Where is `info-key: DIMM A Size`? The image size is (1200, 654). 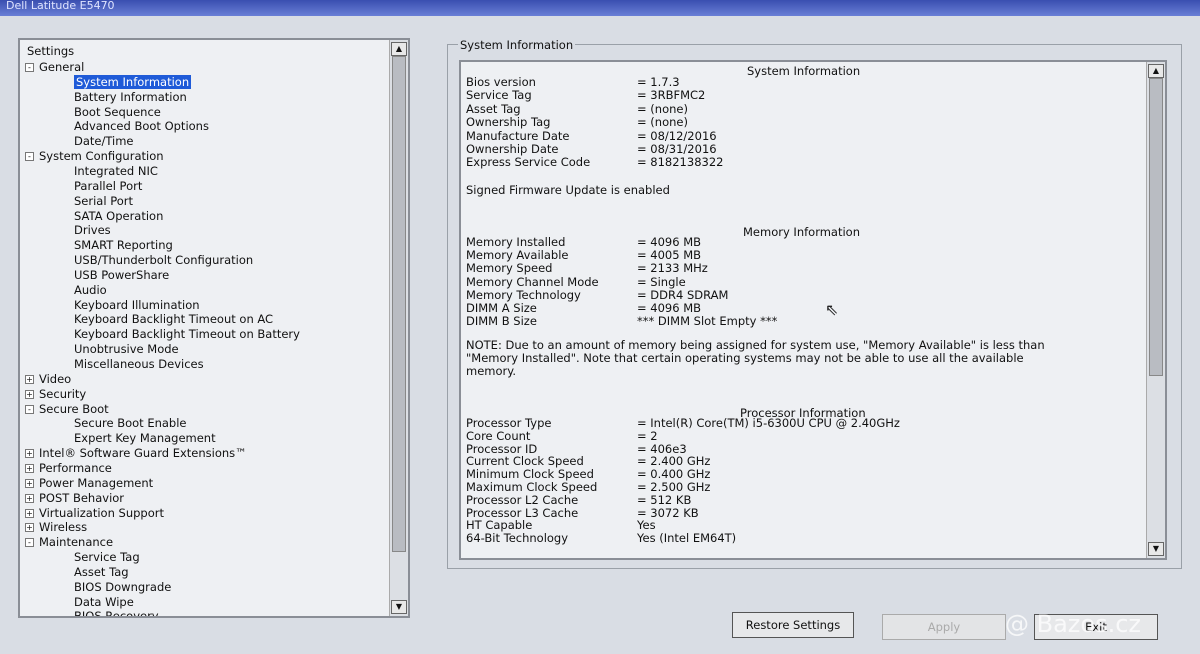 info-key: DIMM A Size is located at coordinates (501, 308).